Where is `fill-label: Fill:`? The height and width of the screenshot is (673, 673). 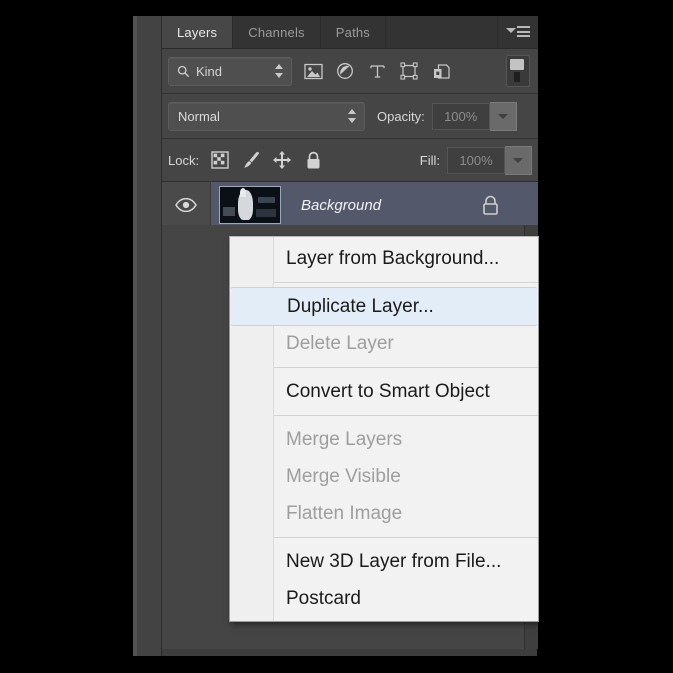 fill-label: Fill: is located at coordinates (429, 160).